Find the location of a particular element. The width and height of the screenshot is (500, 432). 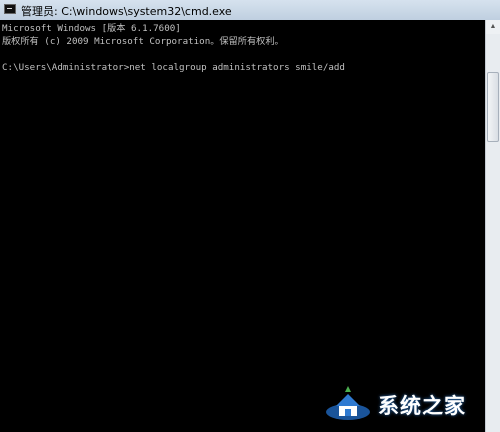

window-title: 管理员: C:\windows\system32\cmd.exe is located at coordinates (126, 11).